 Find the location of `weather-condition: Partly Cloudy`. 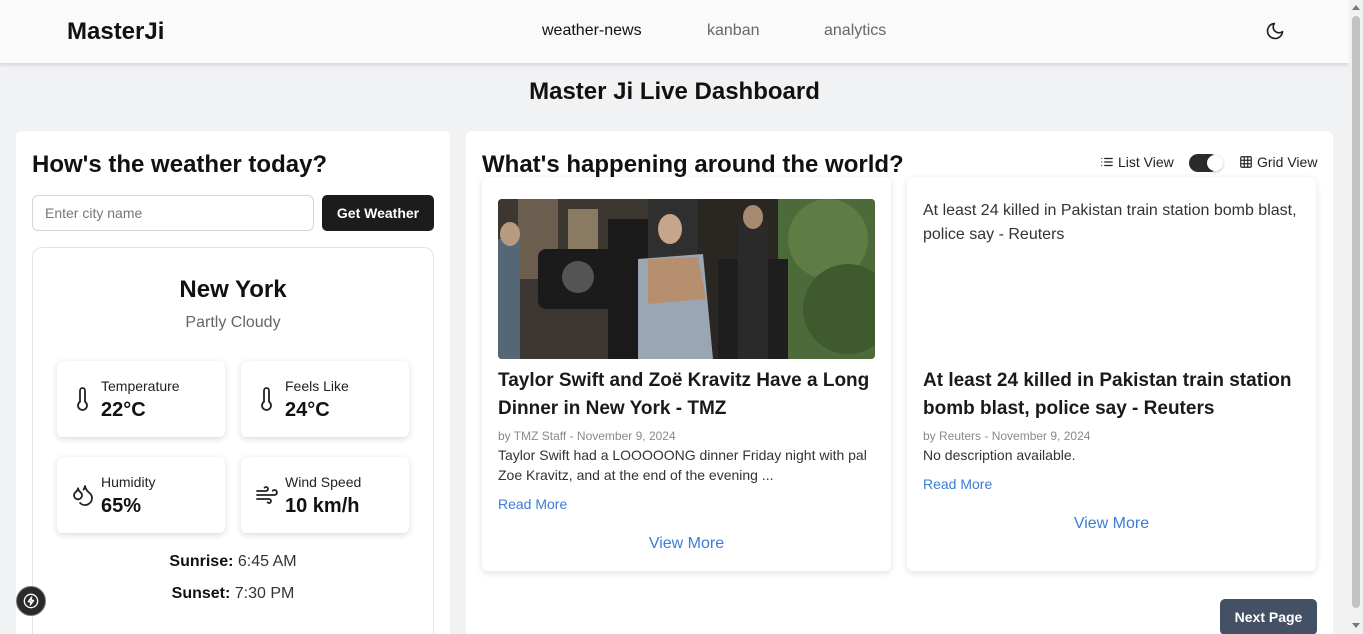

weather-condition: Partly Cloudy is located at coordinates (233, 322).